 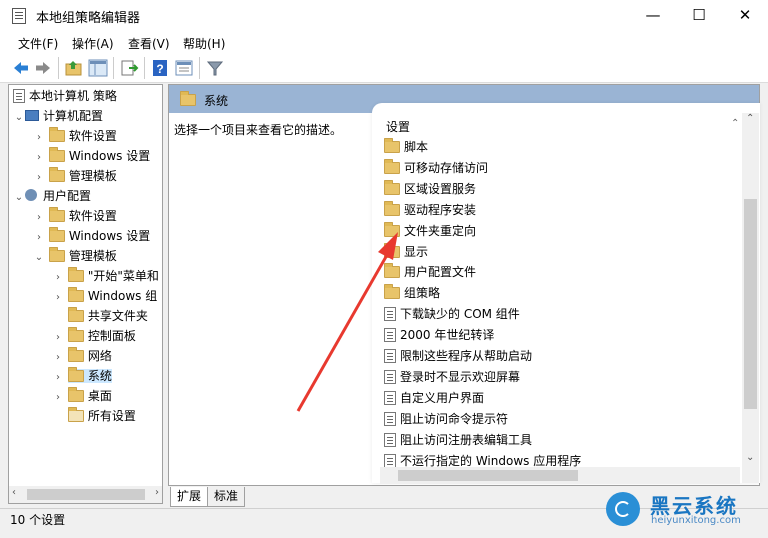 I want to click on list-folder-item: 驱动程序安装, so click(x=430, y=210).